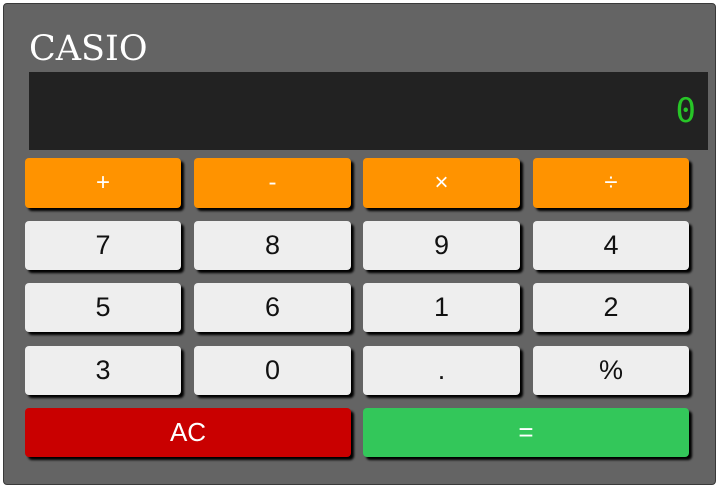 Image resolution: width=721 pixels, height=489 pixels. Describe the element at coordinates (103, 245) in the screenshot. I see `digit-7-button: 7` at that location.